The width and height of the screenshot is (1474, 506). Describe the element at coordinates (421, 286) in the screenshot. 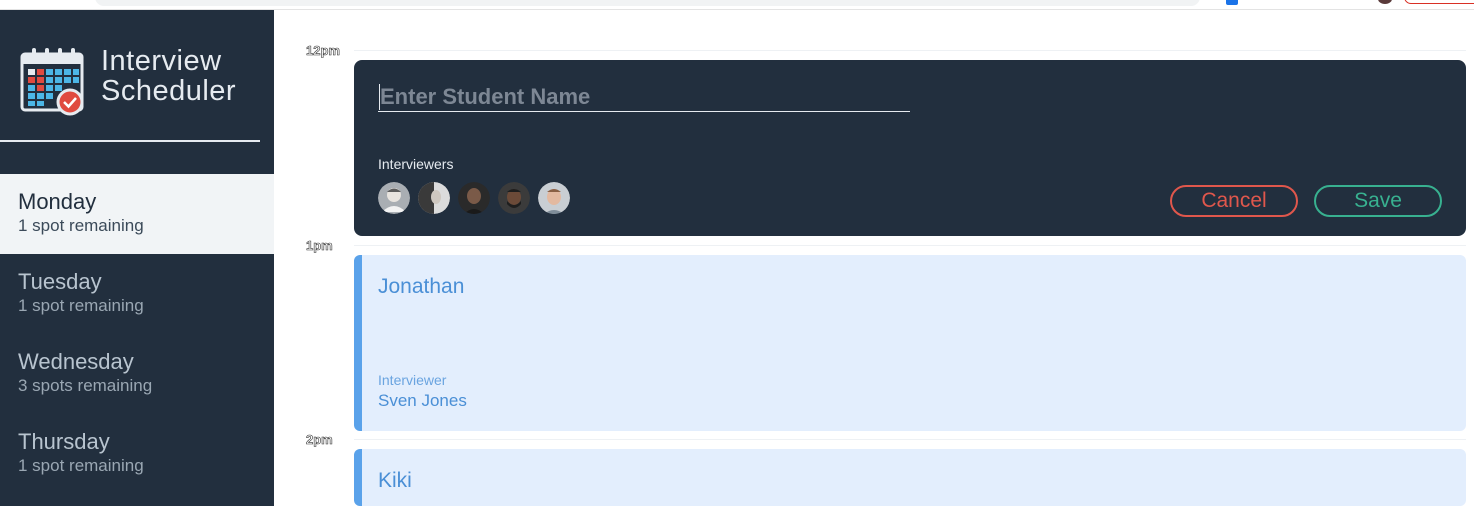

I see `student-name: Jonathan` at that location.